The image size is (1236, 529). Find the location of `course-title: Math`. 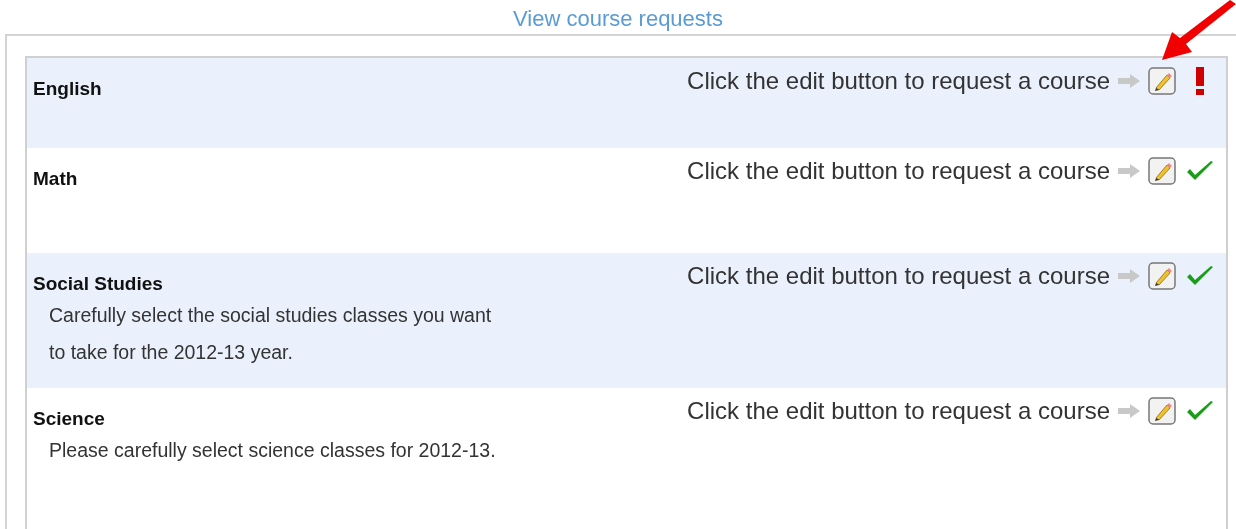

course-title: Math is located at coordinates (56, 179).